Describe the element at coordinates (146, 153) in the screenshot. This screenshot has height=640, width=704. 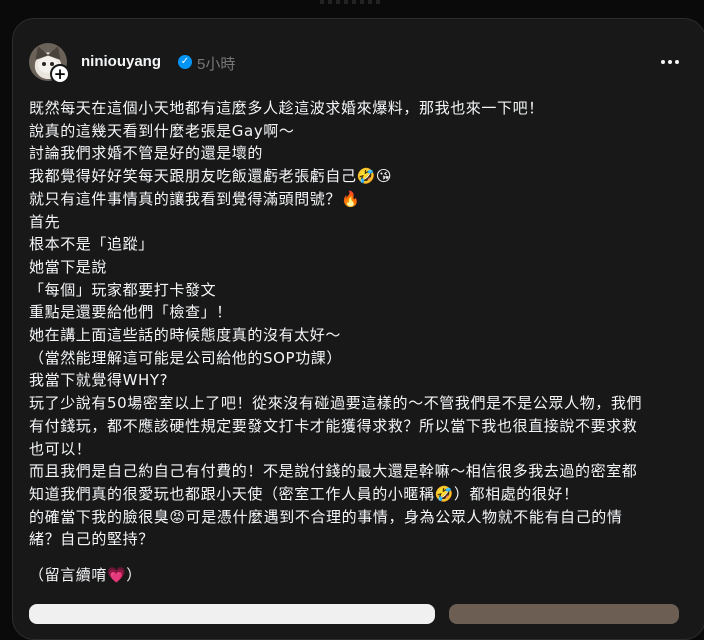
I see `post-line: 討論我們求婚不管是好的還是壞的` at that location.